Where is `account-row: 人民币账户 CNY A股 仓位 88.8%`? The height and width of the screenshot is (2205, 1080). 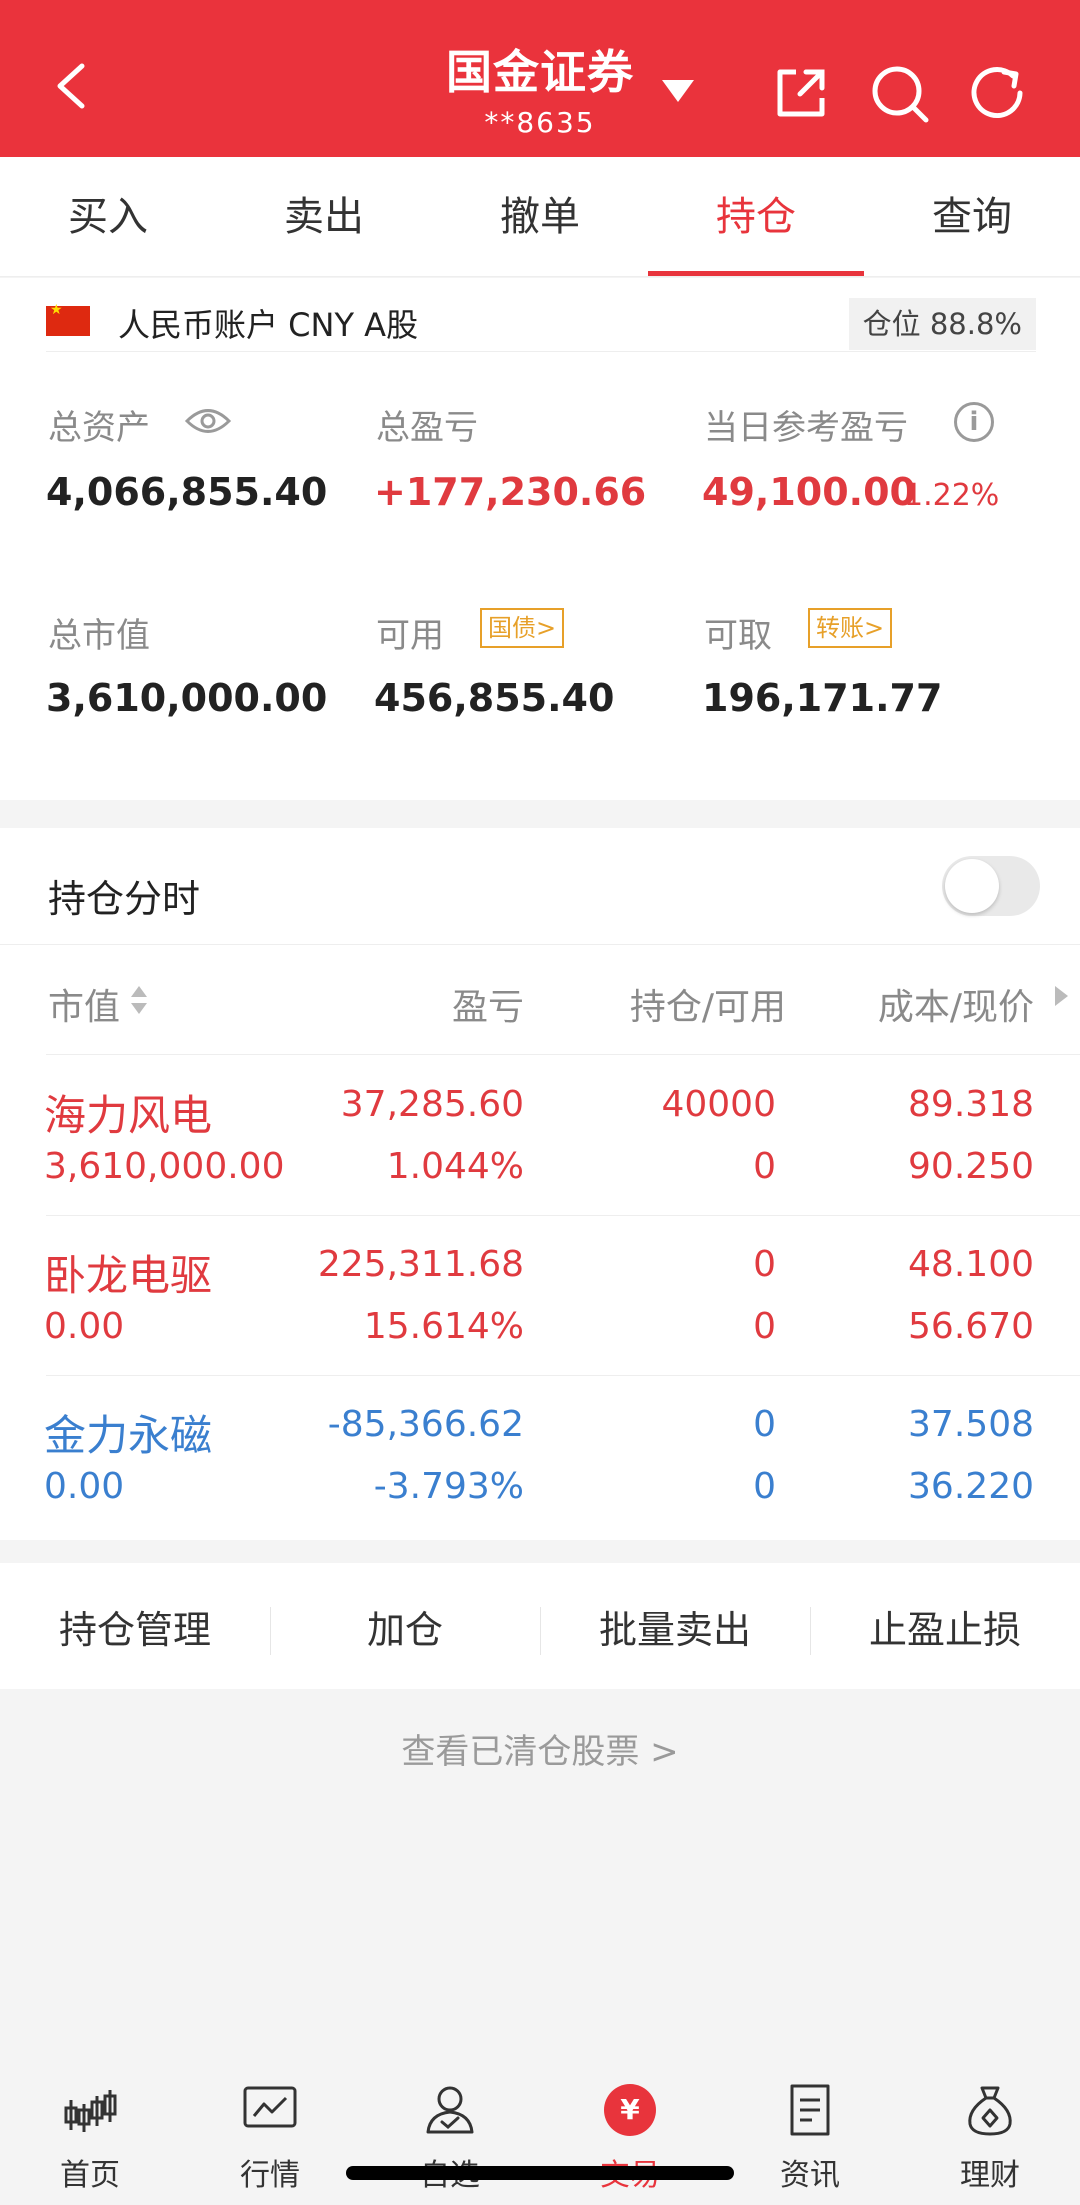 account-row: 人民币账户 CNY A股 仓位 88.8% is located at coordinates (541, 320).